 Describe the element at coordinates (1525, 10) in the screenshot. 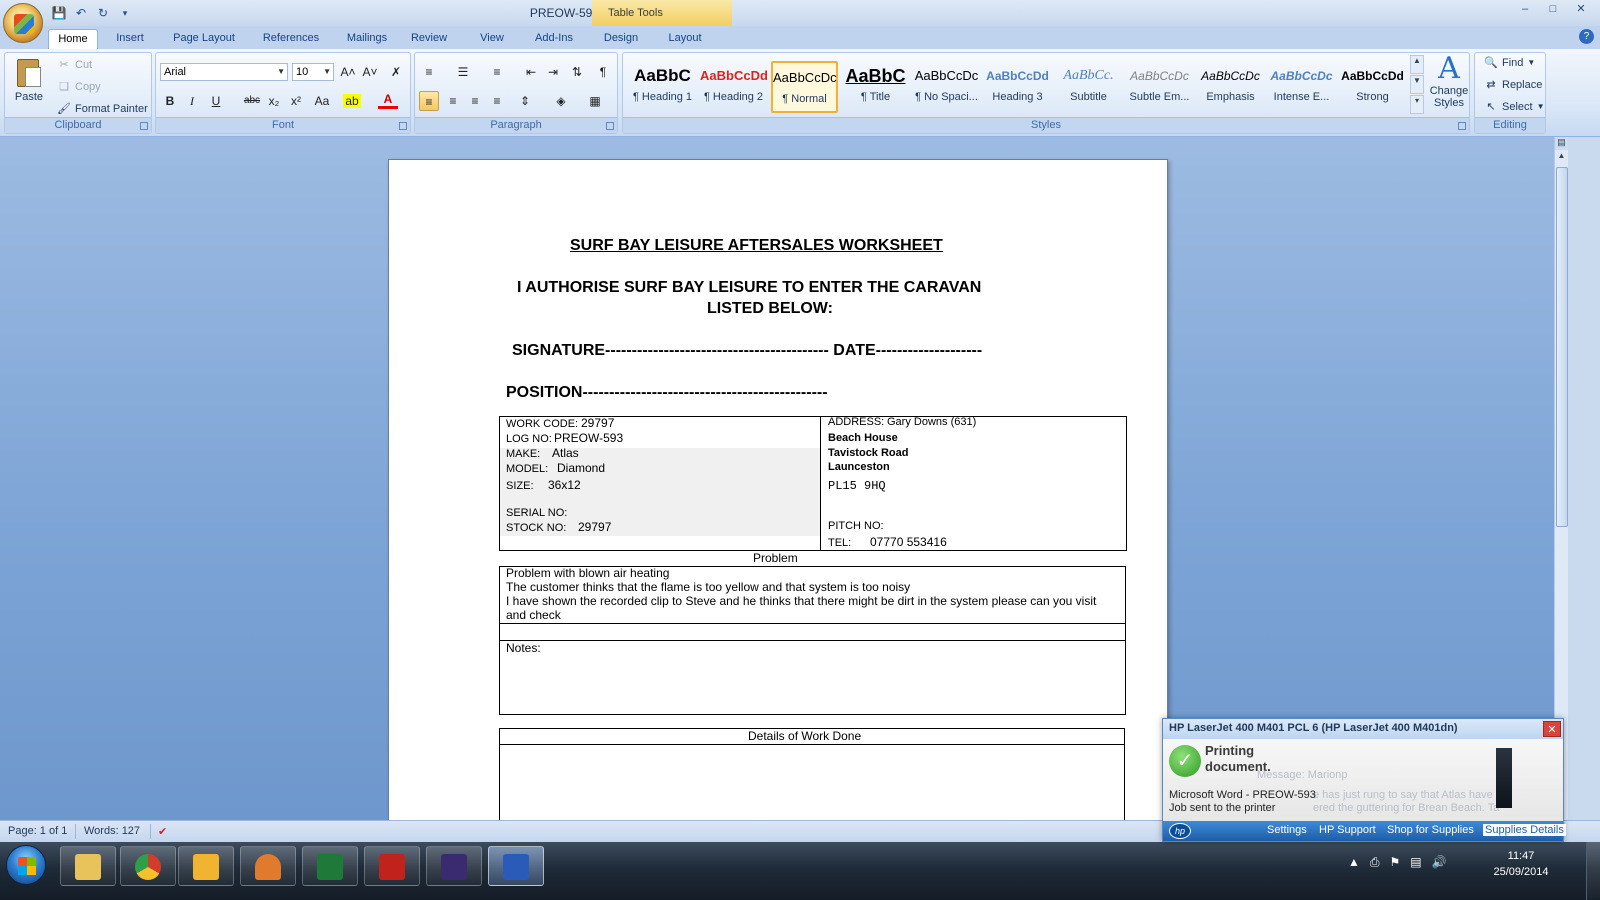

I see `minimize-button: –` at that location.